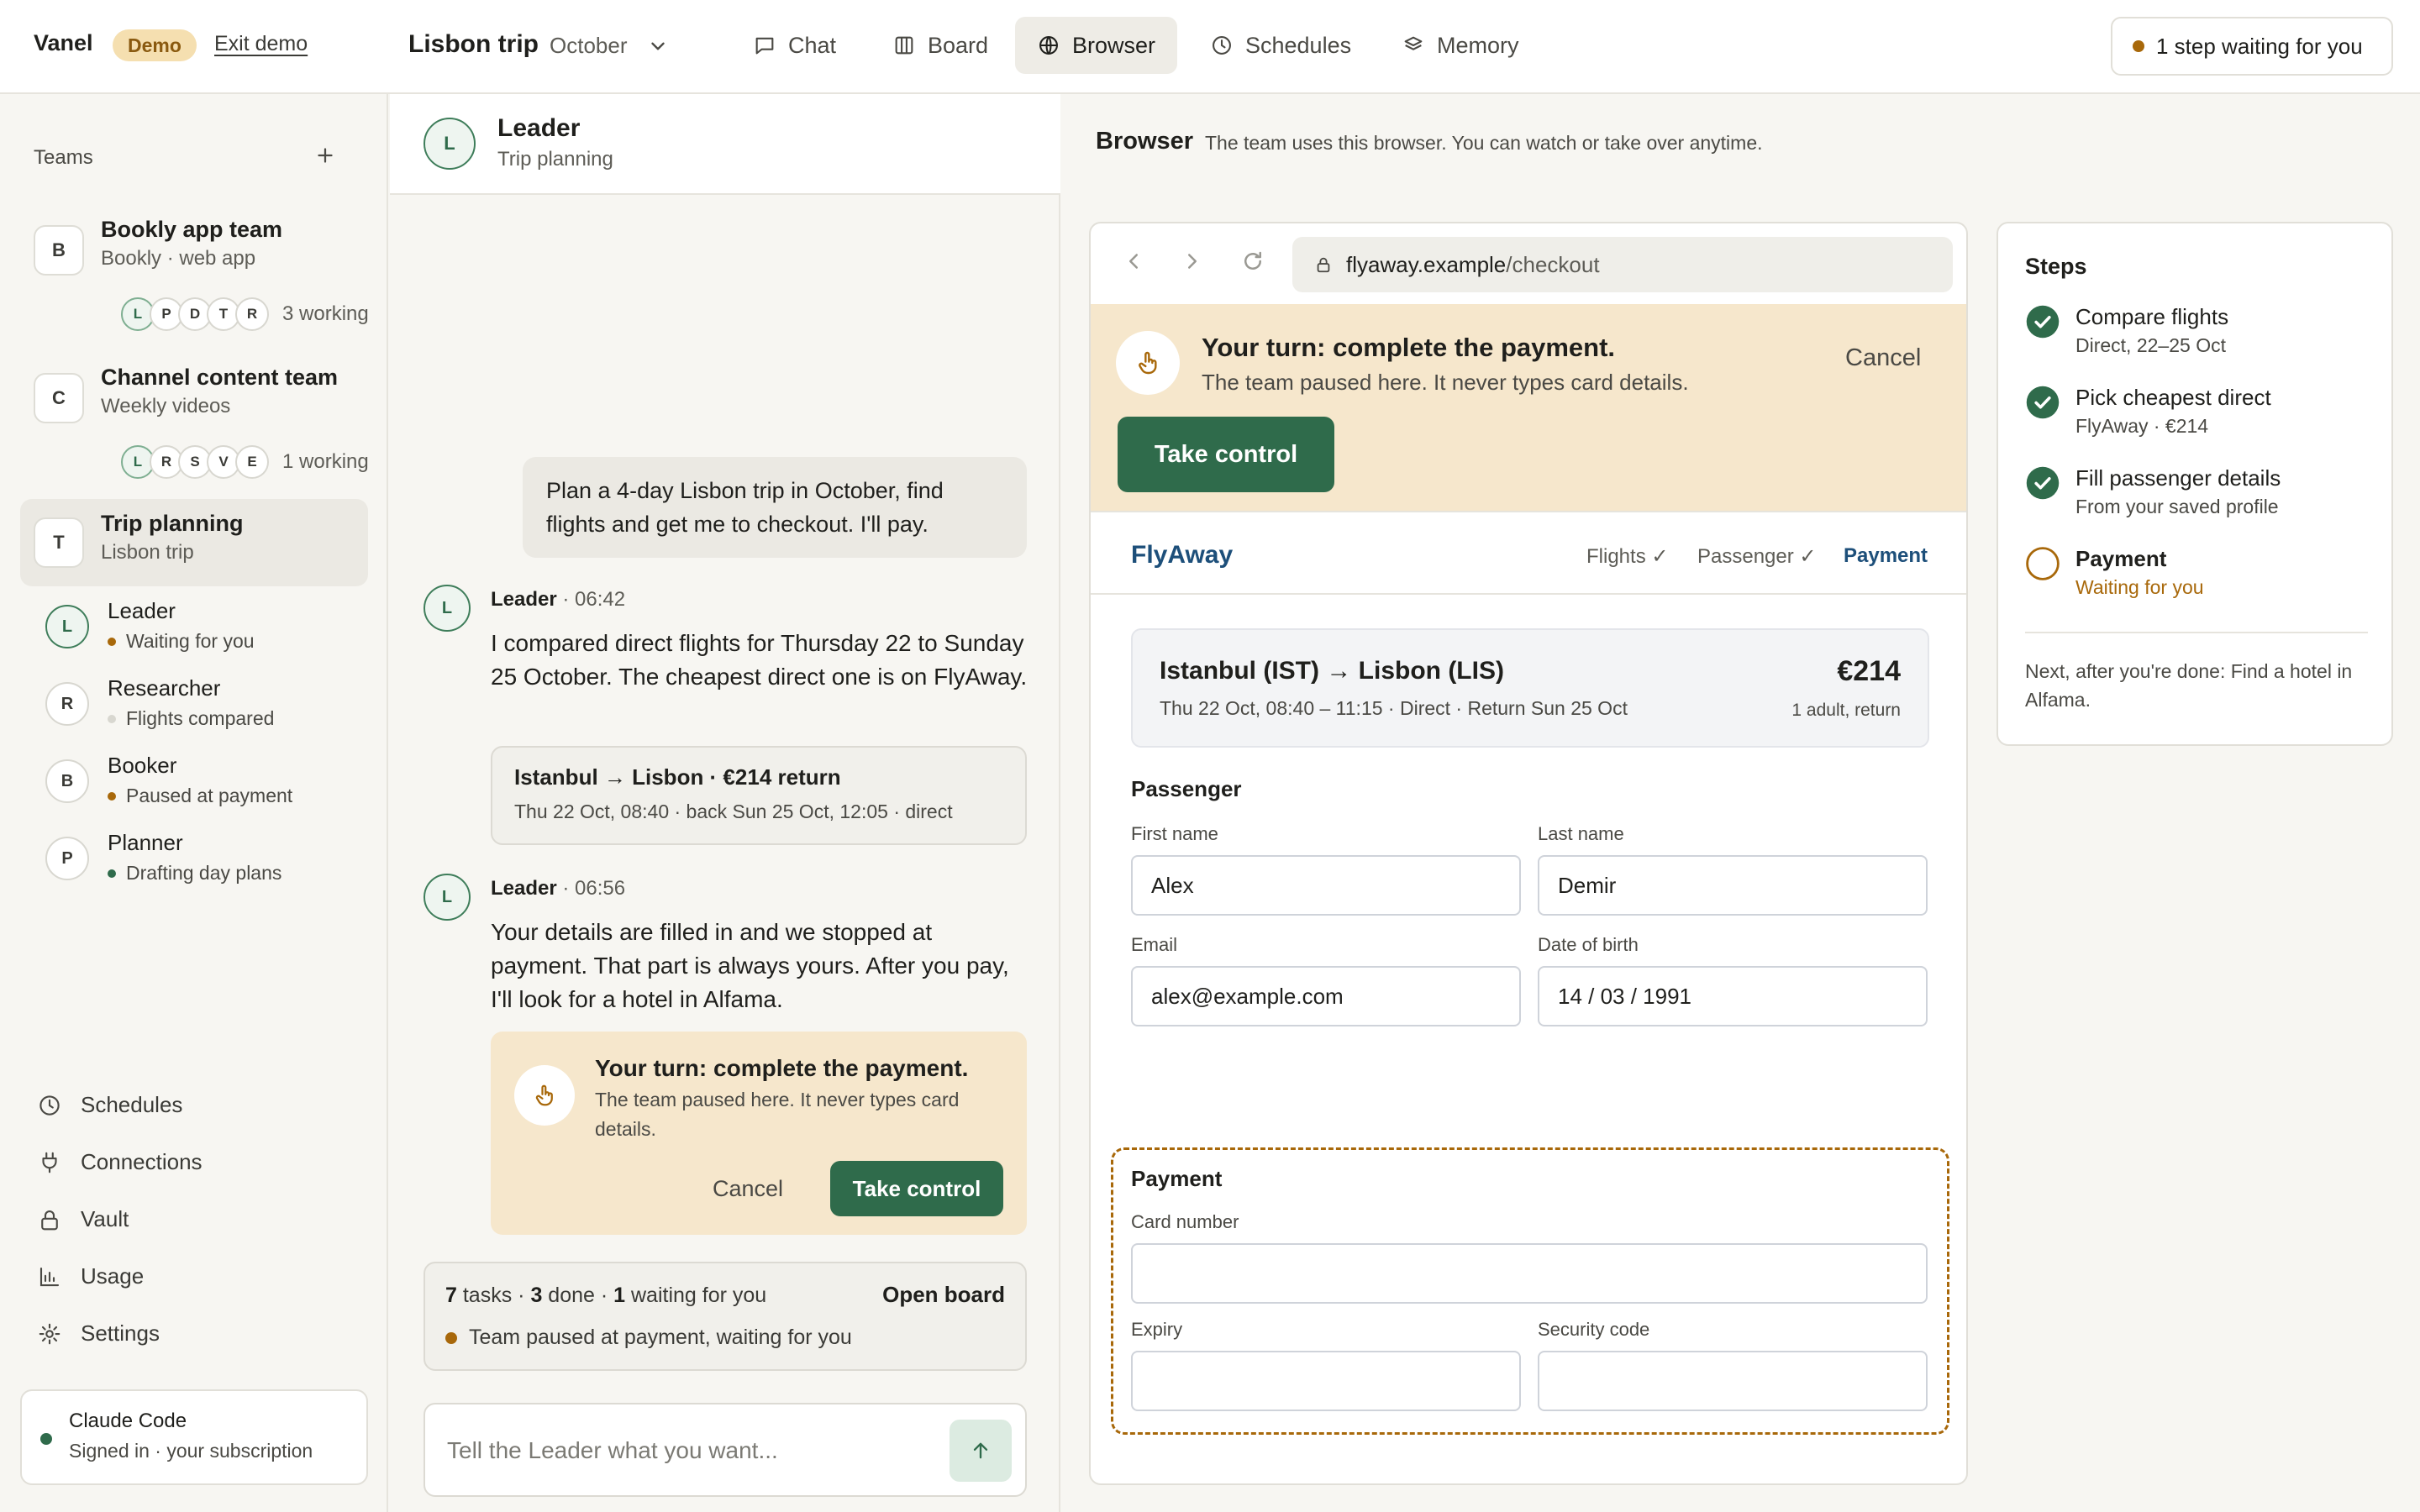 The height and width of the screenshot is (1512, 2420). What do you see at coordinates (555, 159) in the screenshot?
I see `chat-subtitle: Trip planning` at bounding box center [555, 159].